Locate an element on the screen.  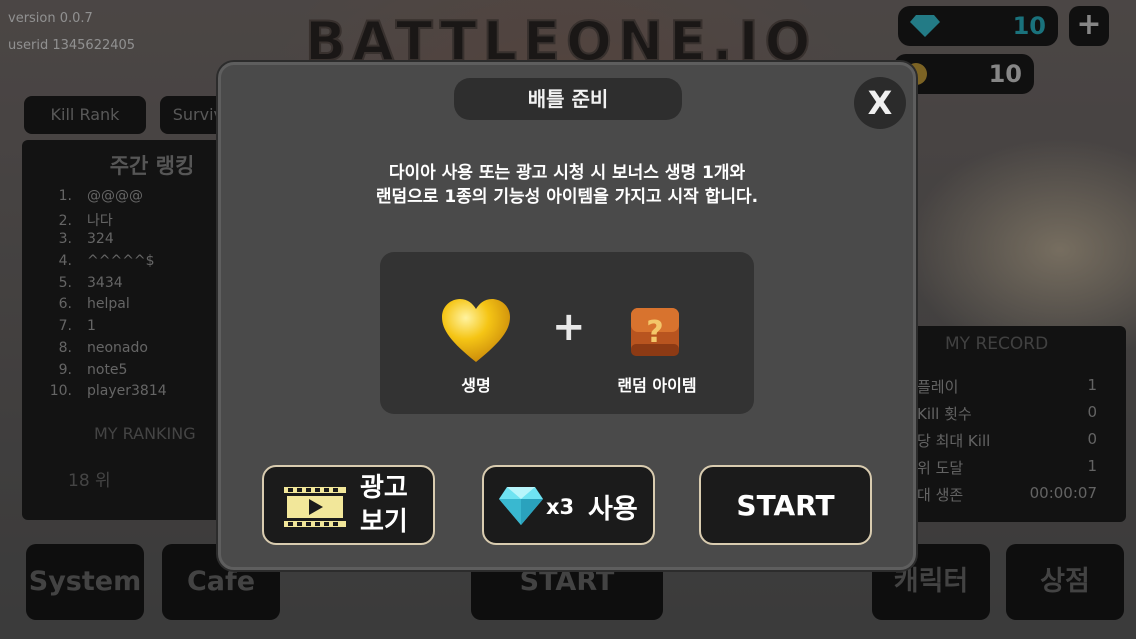
start-label: START is located at coordinates (785, 505).